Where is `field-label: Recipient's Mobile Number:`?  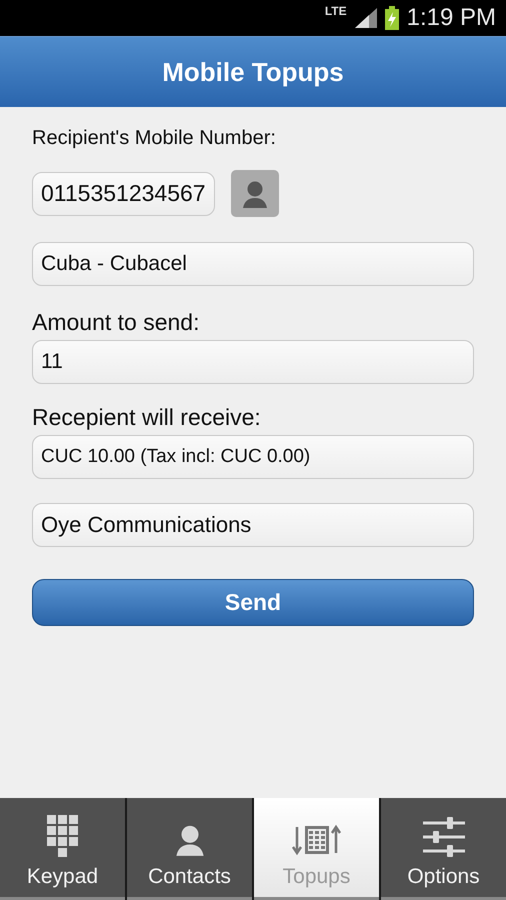
field-label: Recipient's Mobile Number: is located at coordinates (154, 138).